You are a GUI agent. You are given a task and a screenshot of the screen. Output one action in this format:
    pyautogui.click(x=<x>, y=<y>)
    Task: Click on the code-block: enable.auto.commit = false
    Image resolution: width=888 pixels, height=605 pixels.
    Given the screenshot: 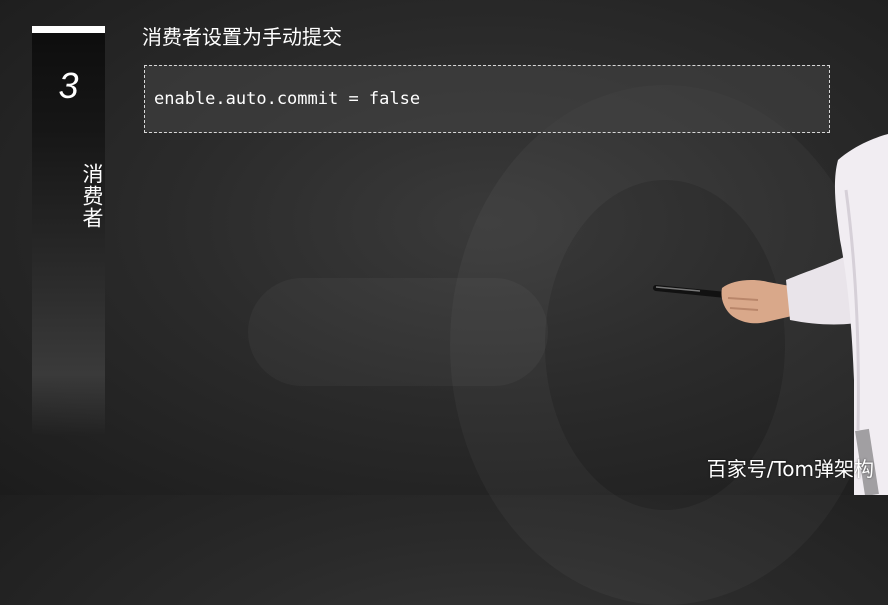 What is the action you would take?
    pyautogui.click(x=487, y=99)
    